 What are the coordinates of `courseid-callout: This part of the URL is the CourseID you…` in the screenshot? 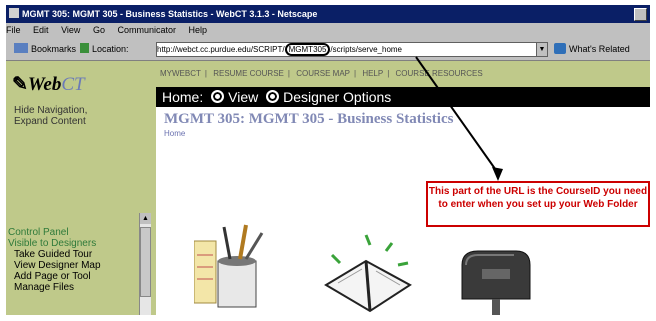 It's located at (538, 204).